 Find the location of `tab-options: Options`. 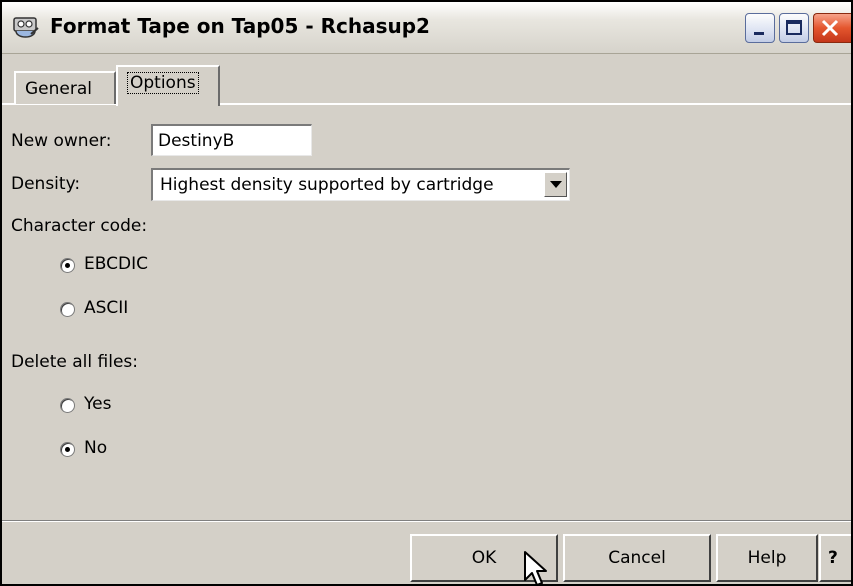

tab-options: Options is located at coordinates (168, 85).